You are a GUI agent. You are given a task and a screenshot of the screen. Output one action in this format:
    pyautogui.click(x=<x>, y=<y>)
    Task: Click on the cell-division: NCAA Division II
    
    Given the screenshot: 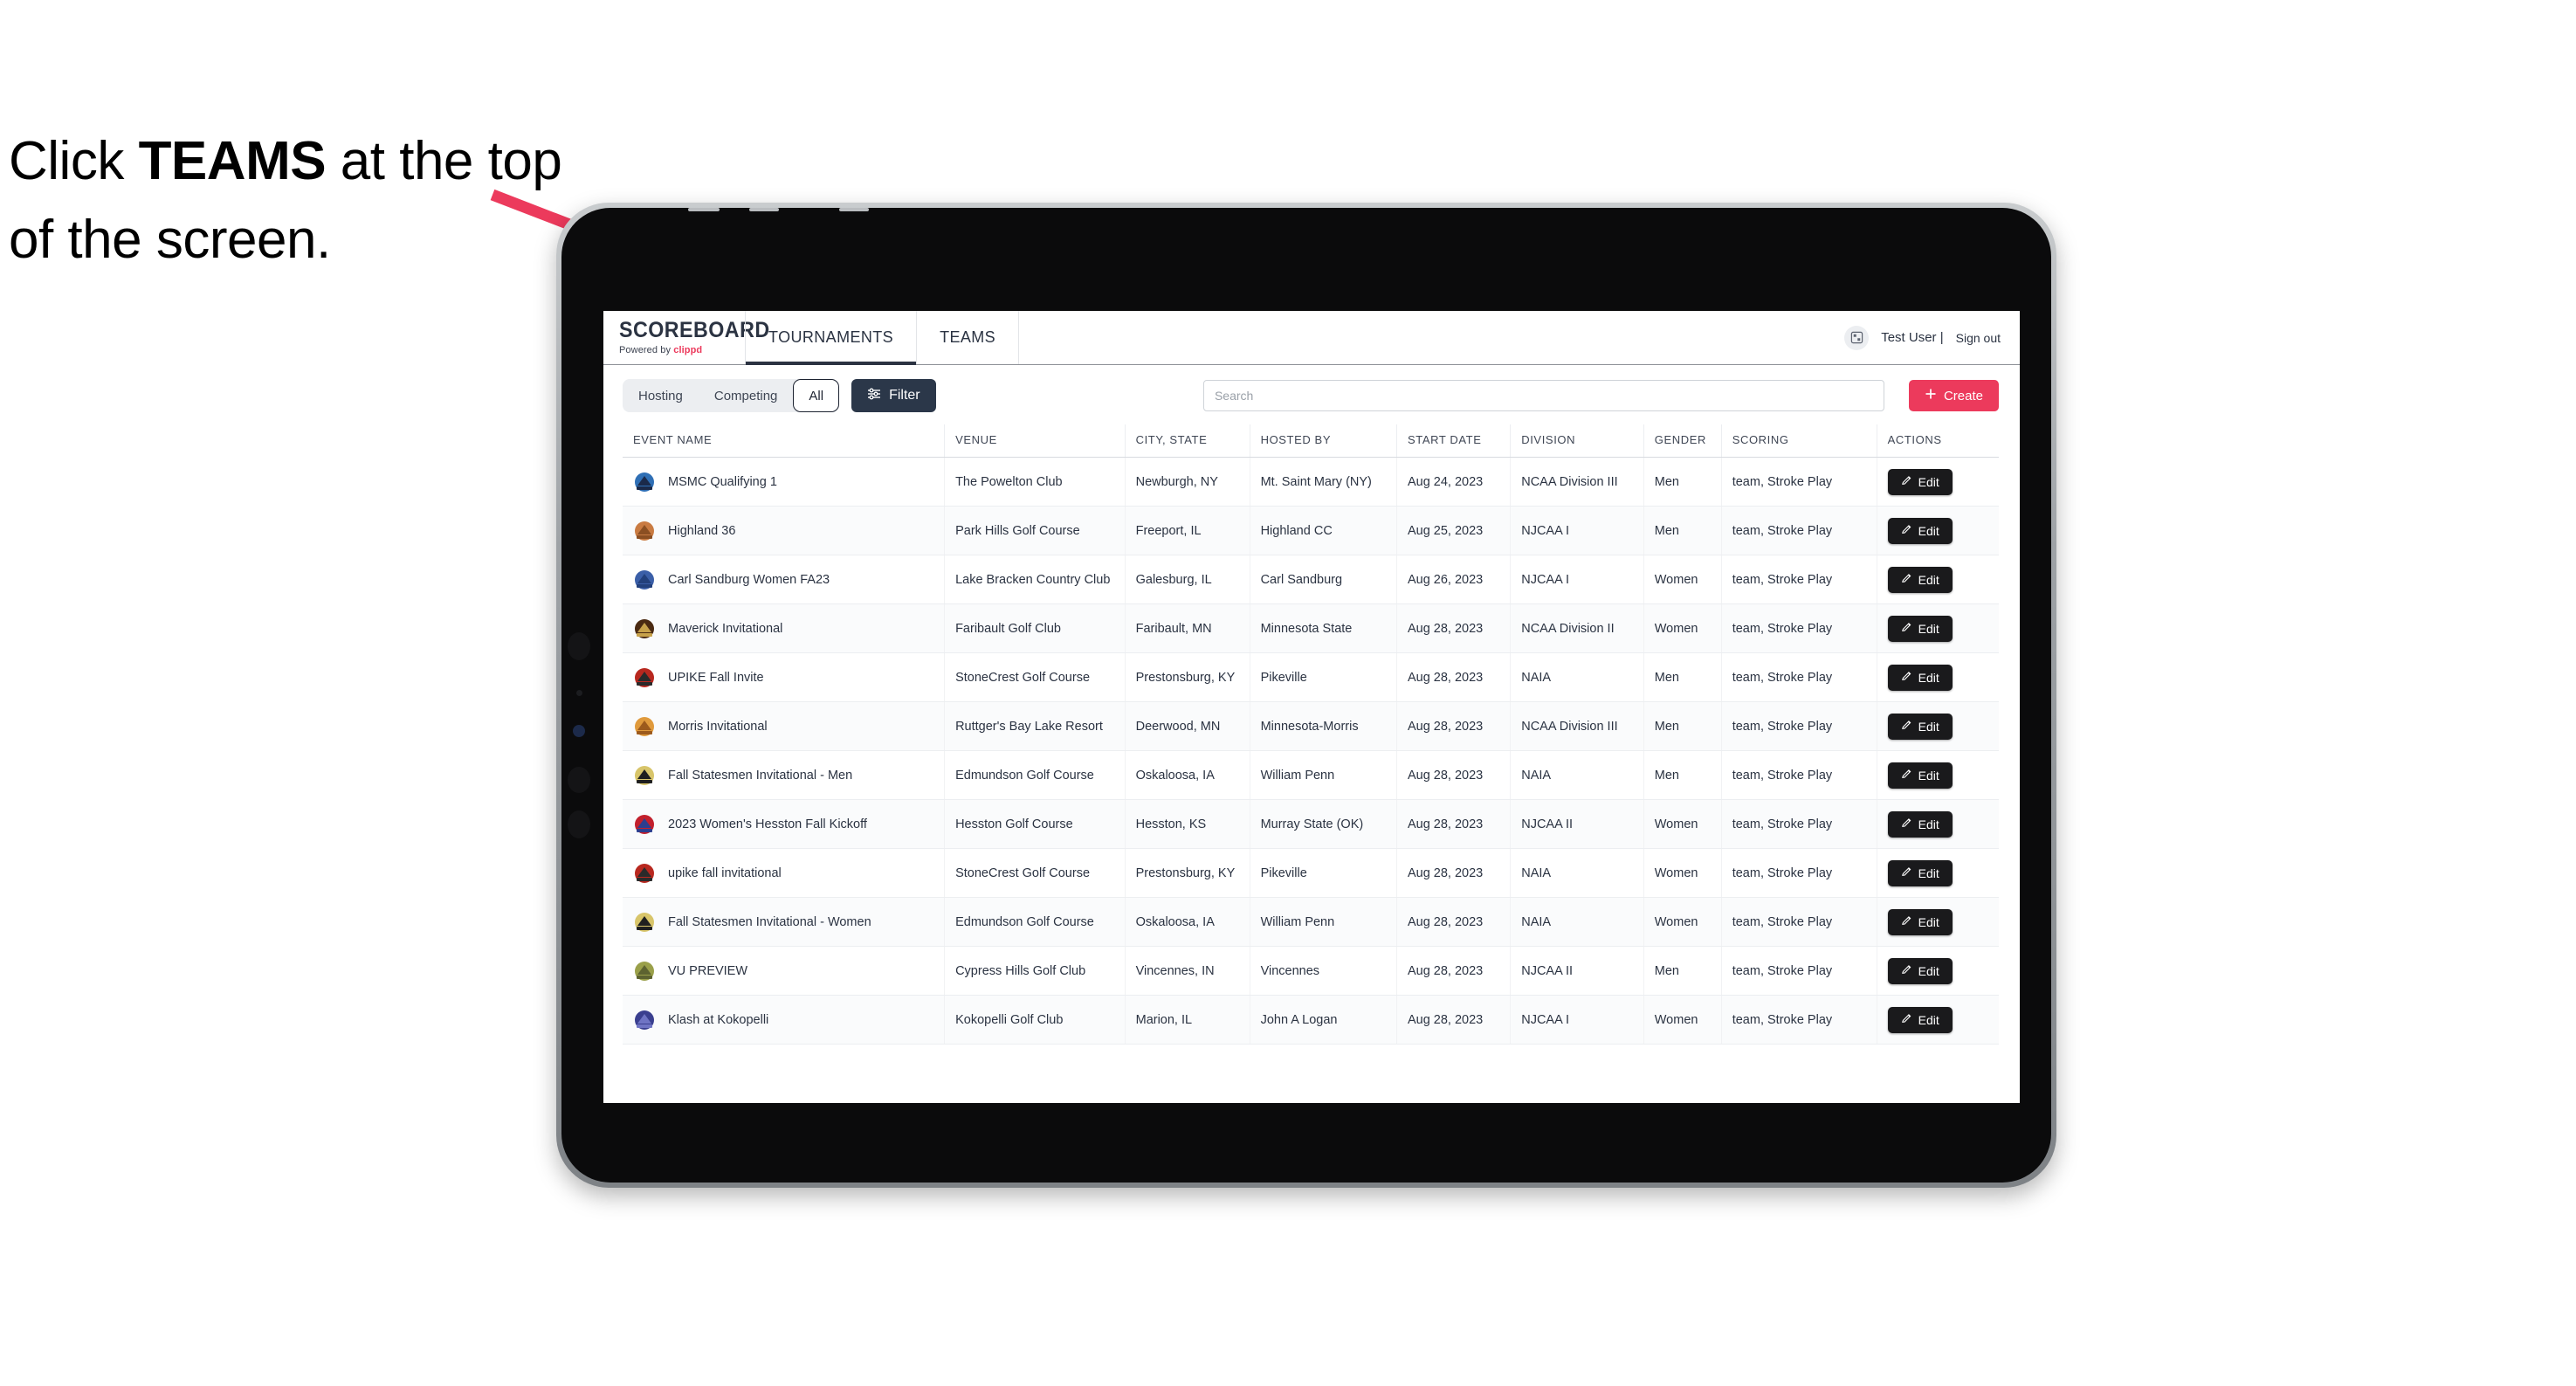 What is the action you would take?
    pyautogui.click(x=1577, y=628)
    